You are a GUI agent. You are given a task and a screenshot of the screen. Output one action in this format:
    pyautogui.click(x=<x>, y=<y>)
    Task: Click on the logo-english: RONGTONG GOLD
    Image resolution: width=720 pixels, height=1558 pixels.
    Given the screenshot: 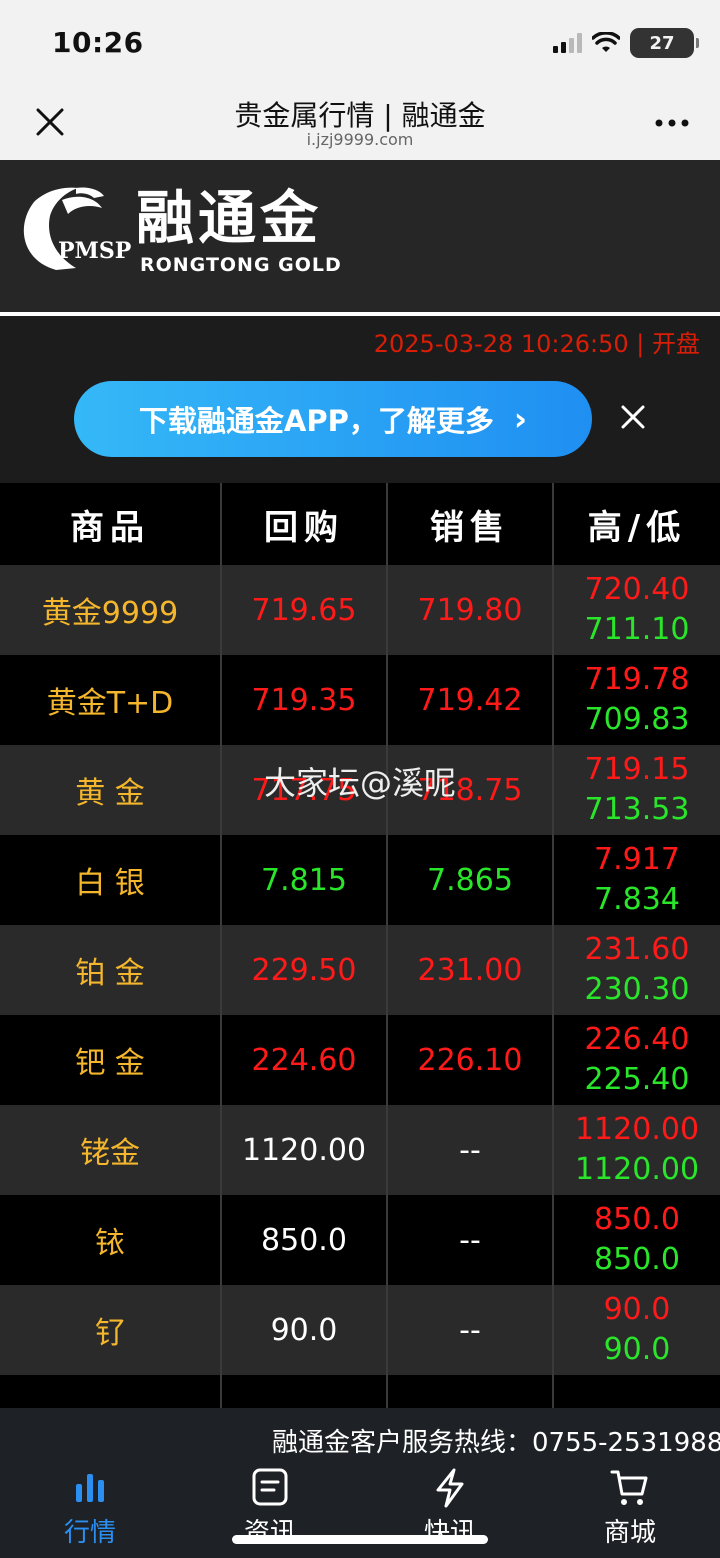 What is the action you would take?
    pyautogui.click(x=241, y=265)
    